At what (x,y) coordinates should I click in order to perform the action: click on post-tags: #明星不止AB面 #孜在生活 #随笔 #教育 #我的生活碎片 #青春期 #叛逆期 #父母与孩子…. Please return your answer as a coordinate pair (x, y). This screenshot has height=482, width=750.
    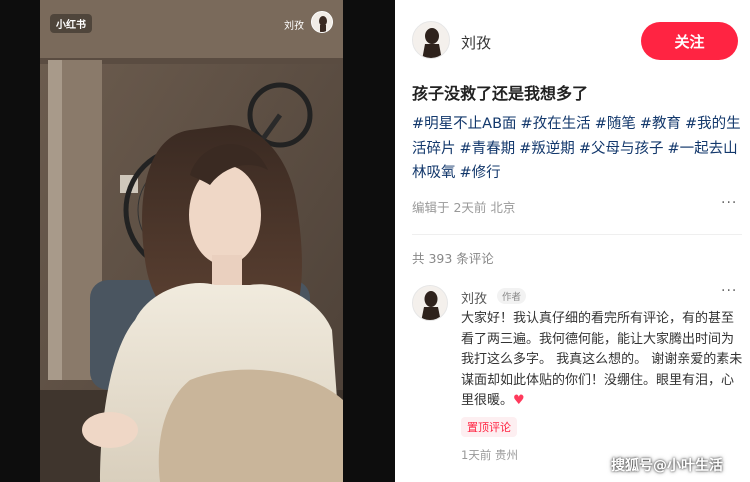
    Looking at the image, I should click on (577, 149).